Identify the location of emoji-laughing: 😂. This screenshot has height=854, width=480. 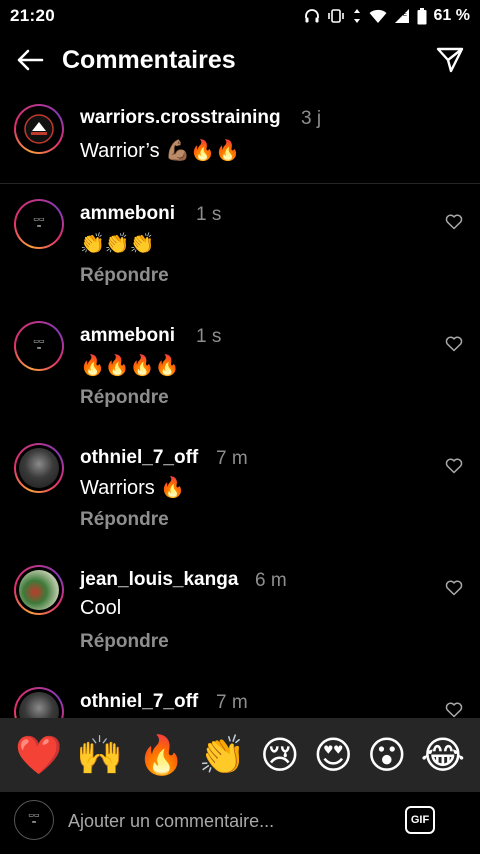
(443, 755).